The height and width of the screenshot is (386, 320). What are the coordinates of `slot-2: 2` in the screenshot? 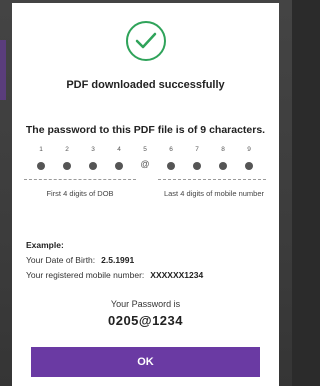 It's located at (67, 158).